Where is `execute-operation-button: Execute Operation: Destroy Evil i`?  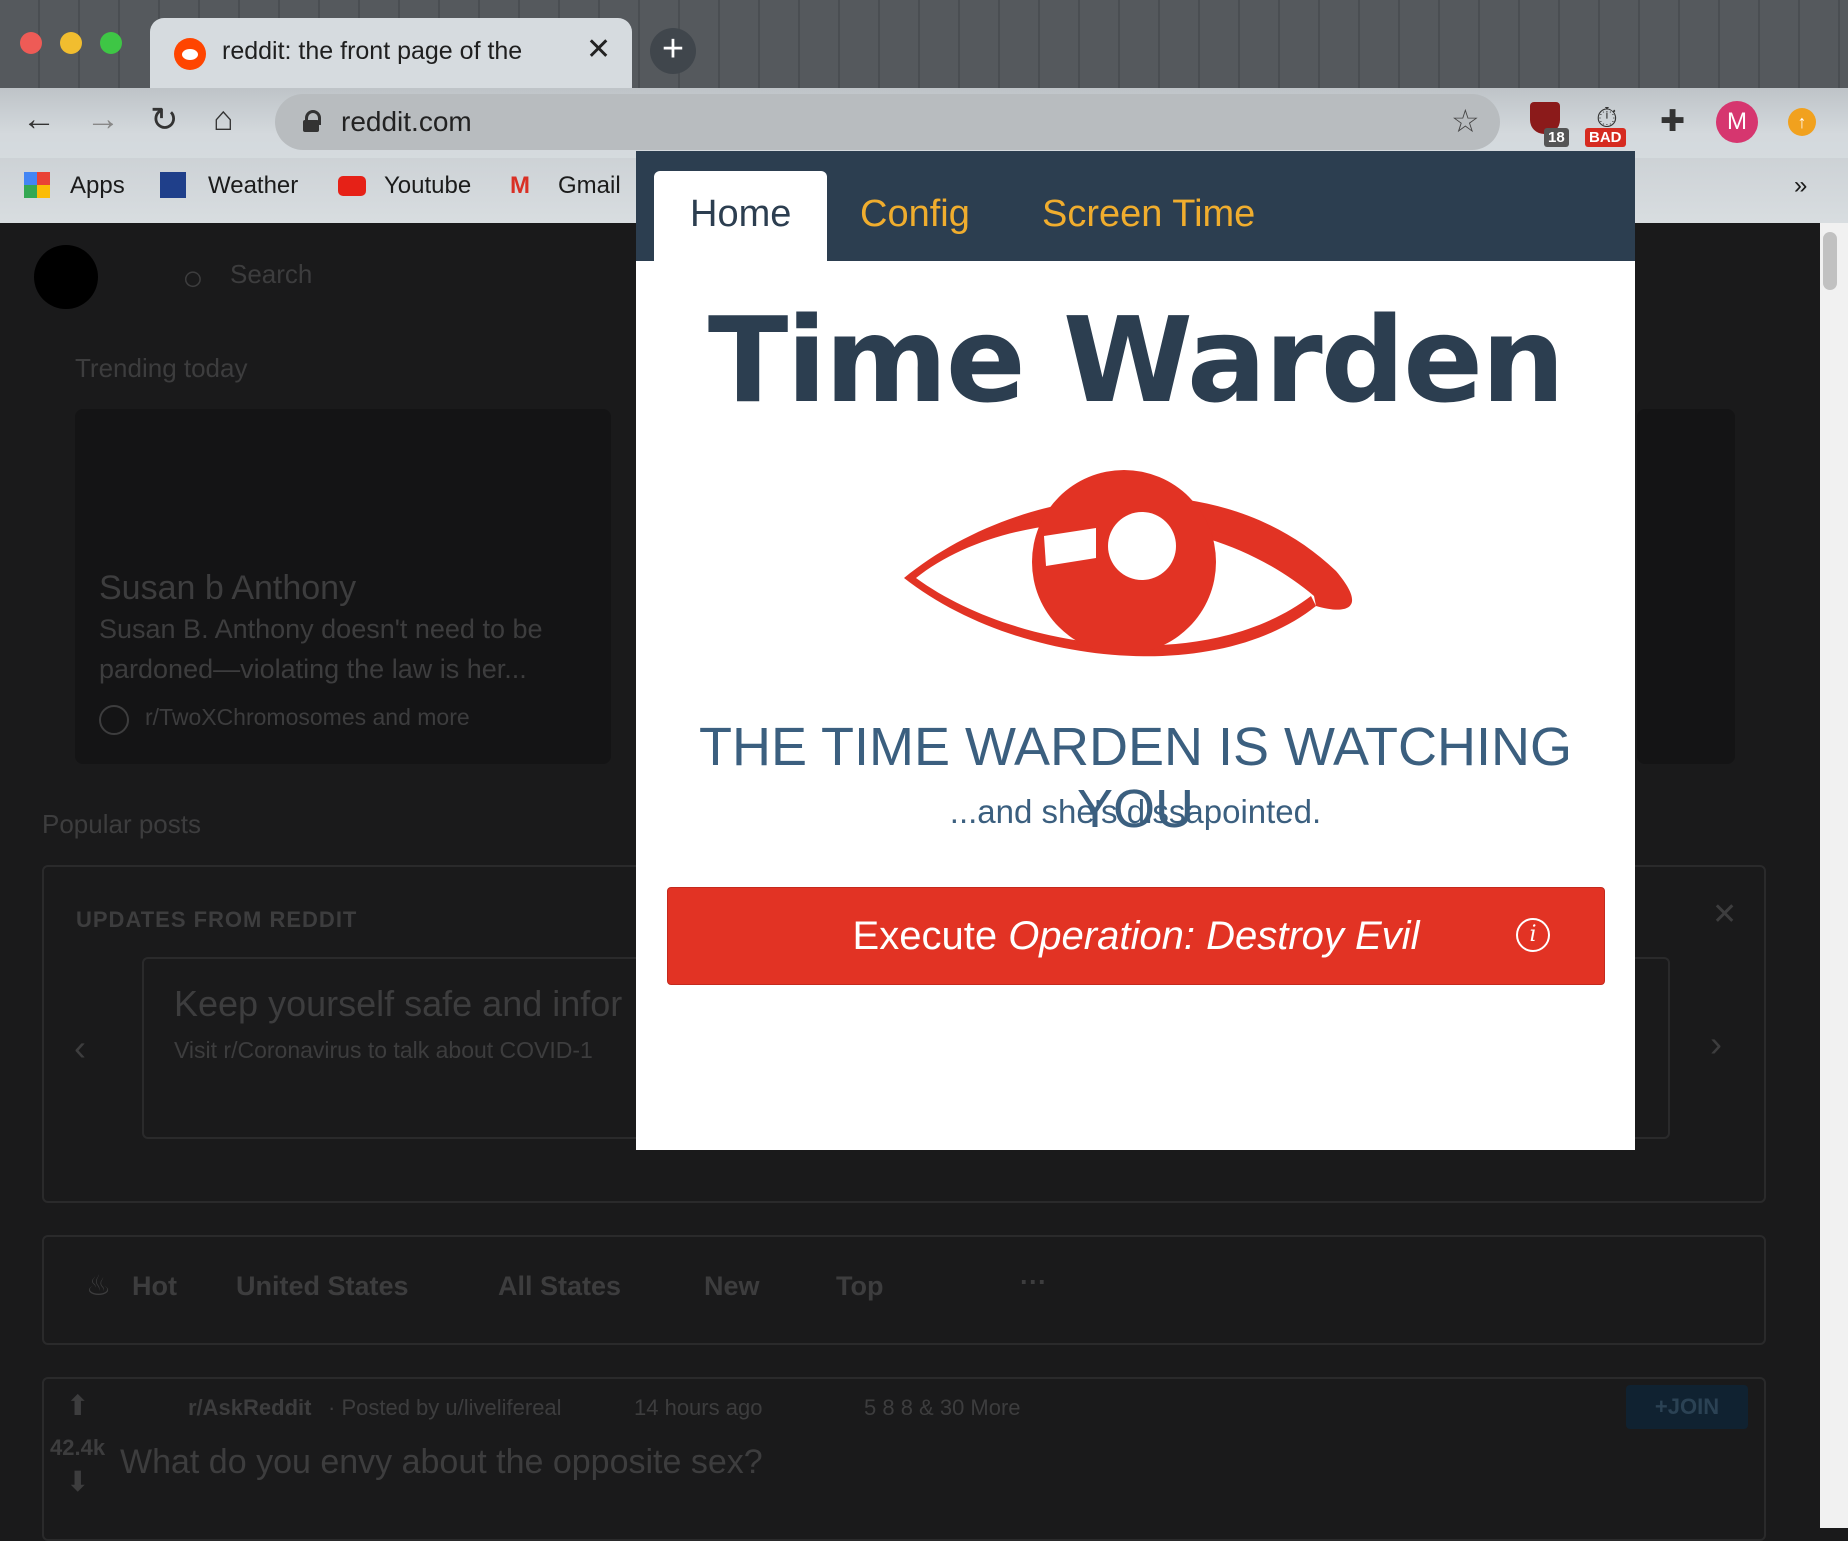 execute-operation-button: Execute Operation: Destroy Evil i is located at coordinates (1136, 936).